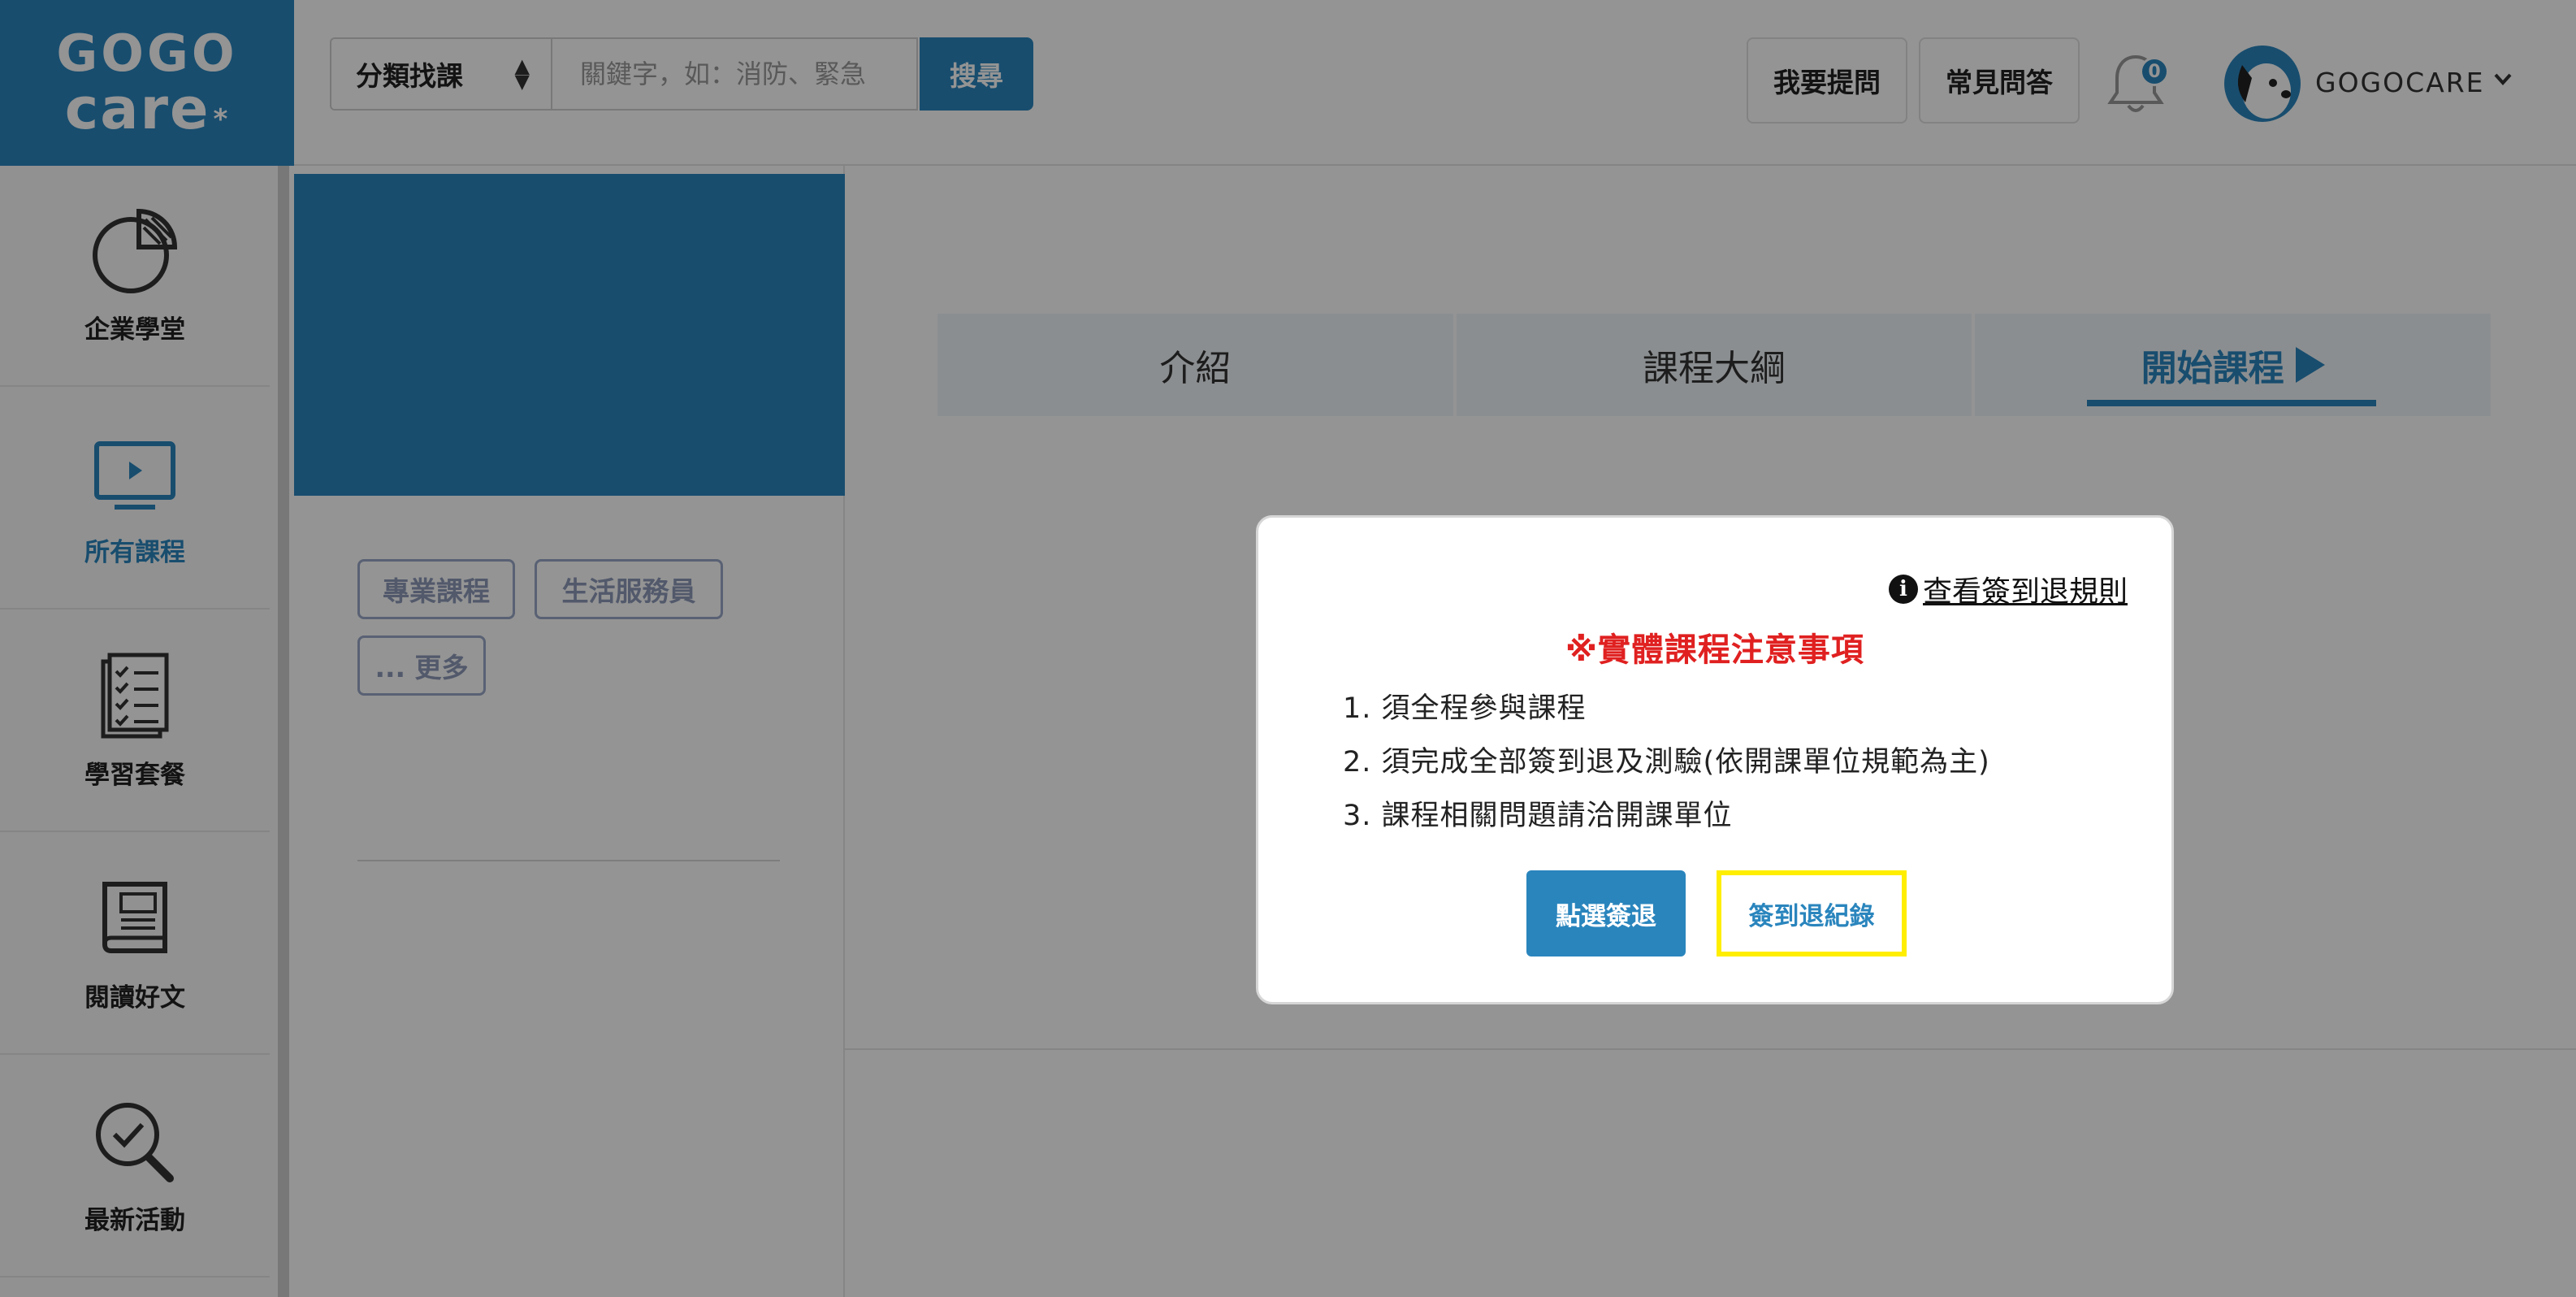 This screenshot has height=1297, width=2576. I want to click on sidebar-item-label: 學習套餐, so click(134, 775).